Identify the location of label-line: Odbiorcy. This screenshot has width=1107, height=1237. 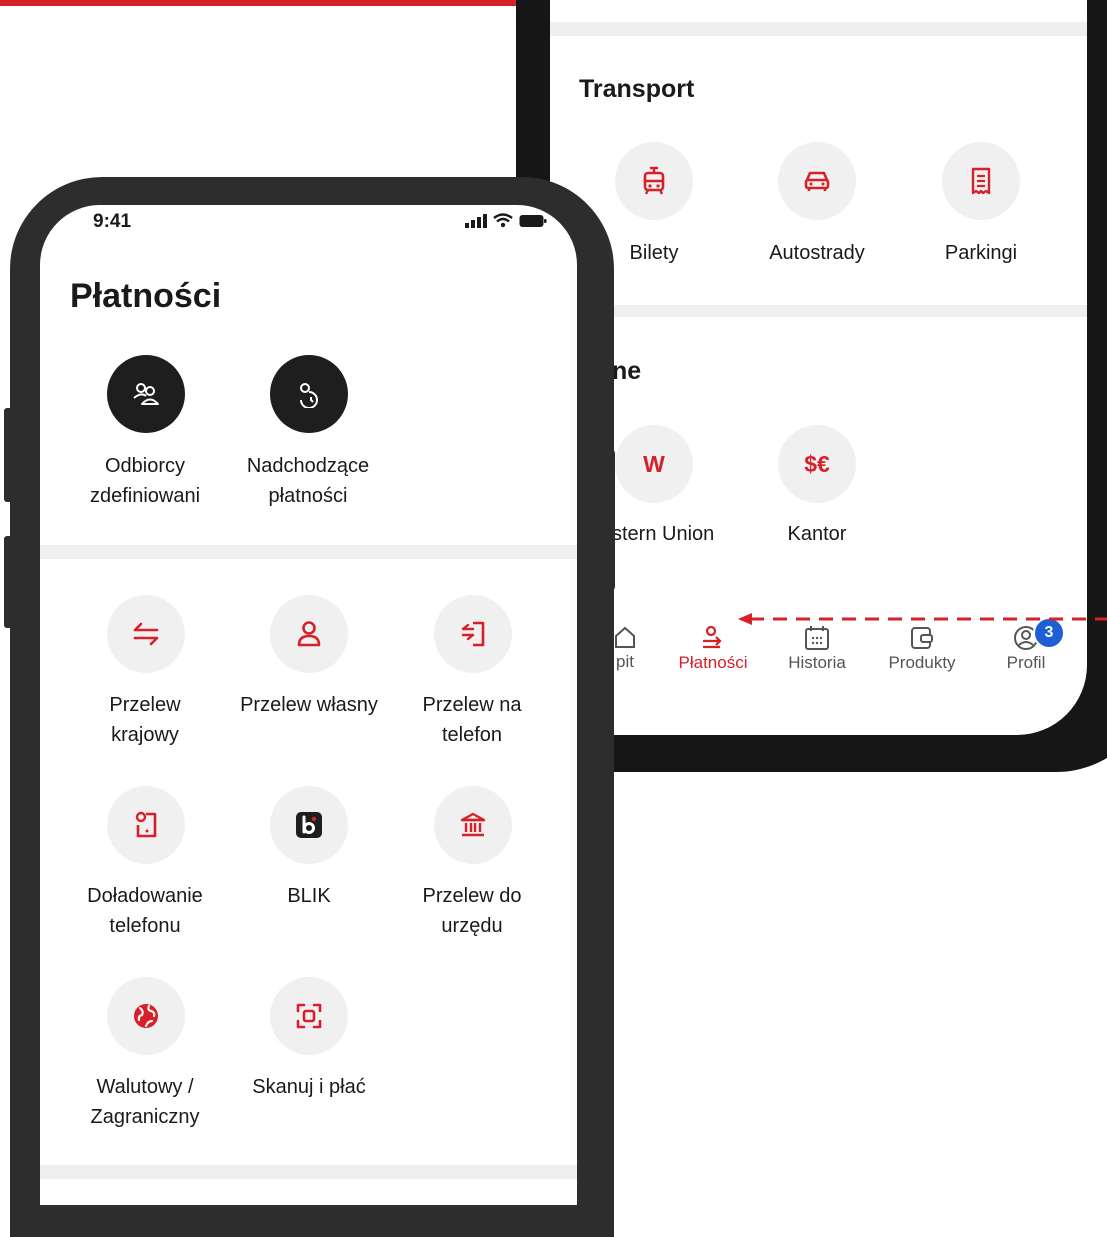
(145, 466).